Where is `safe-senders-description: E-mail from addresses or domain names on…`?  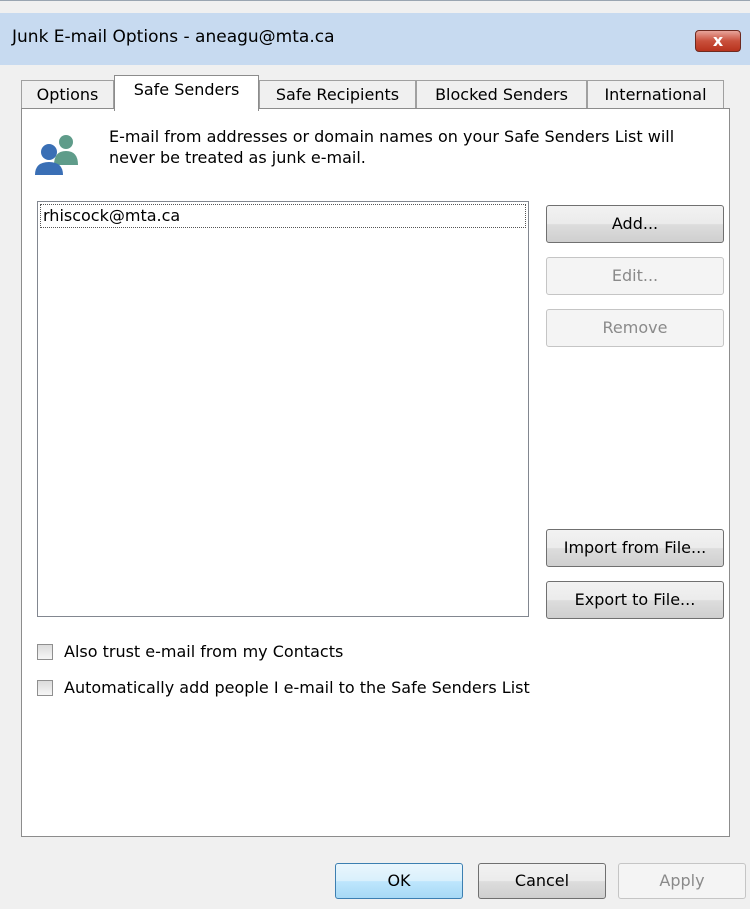 safe-senders-description: E-mail from addresses or domain names on… is located at coordinates (392, 147).